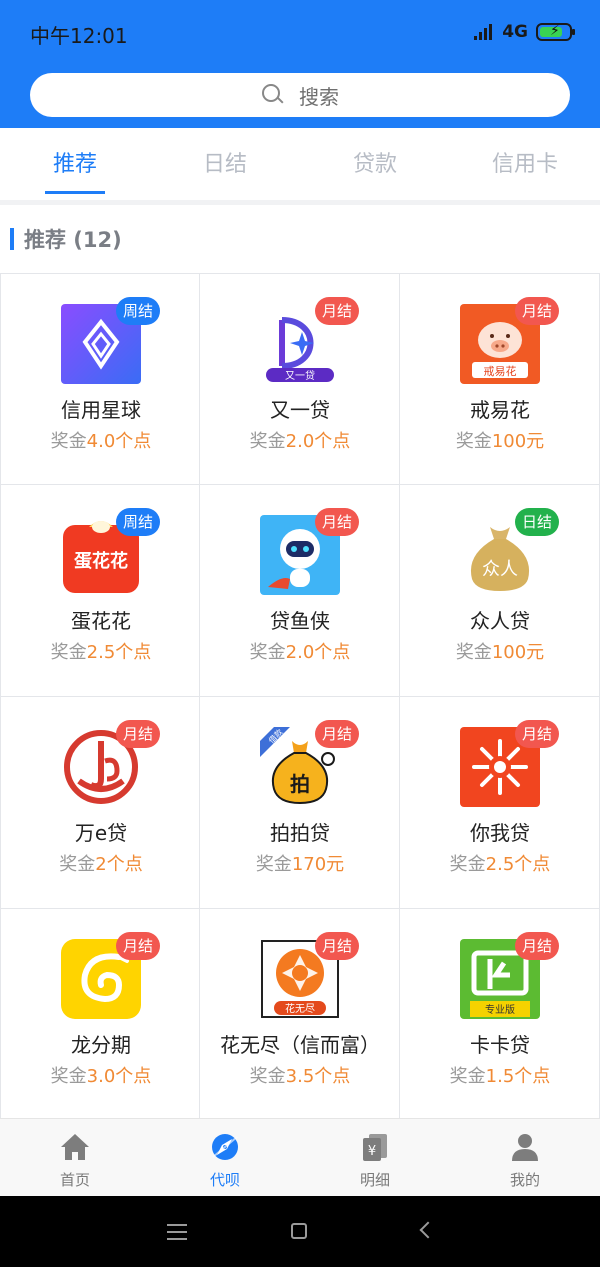 This screenshot has width=600, height=1267. What do you see at coordinates (300, 410) in the screenshot?
I see `product-name: 又一贷` at bounding box center [300, 410].